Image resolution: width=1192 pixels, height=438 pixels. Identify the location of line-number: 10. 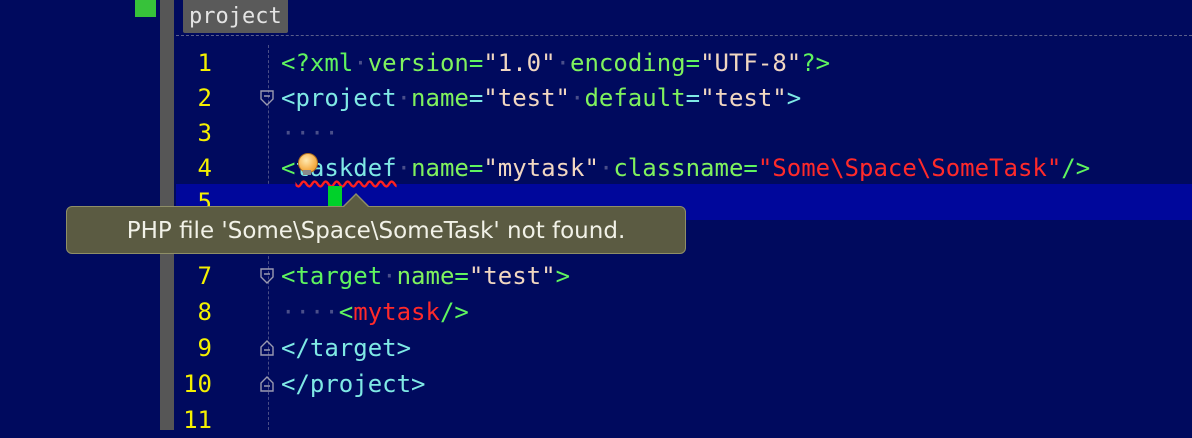
(194, 384).